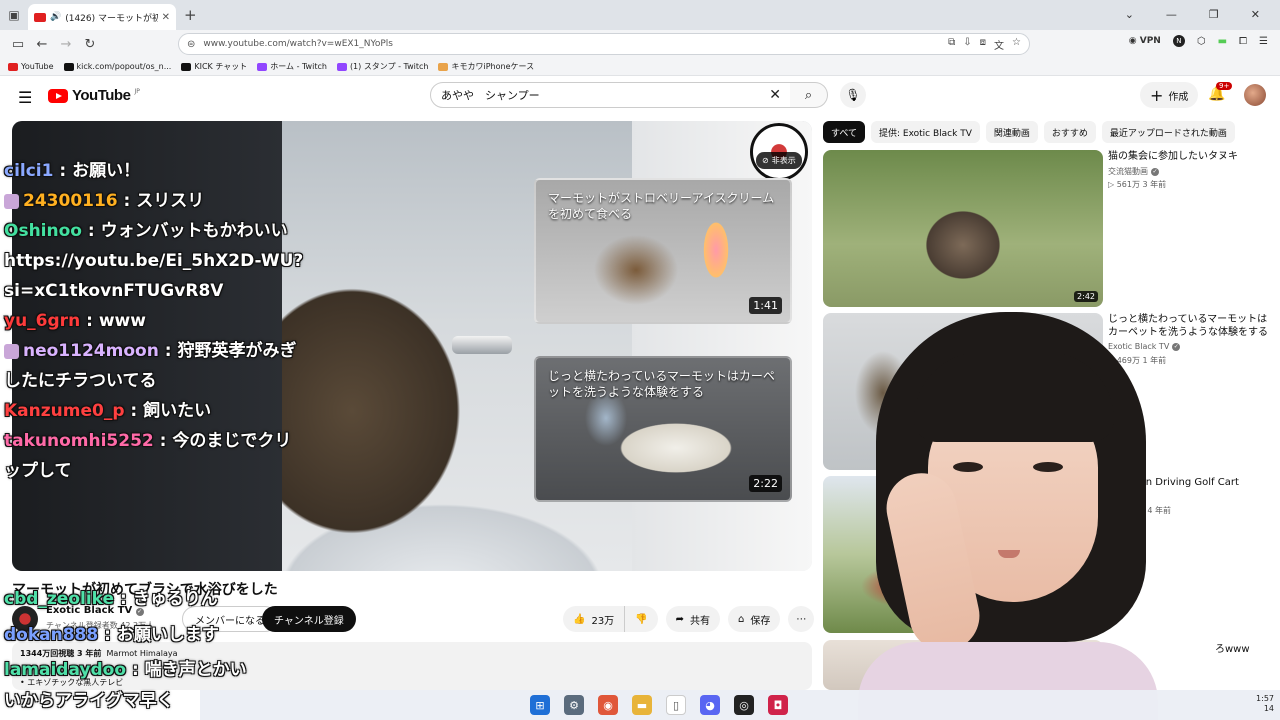 The width and height of the screenshot is (1280, 720). I want to click on like-button: 👍 23万, so click(593, 619).